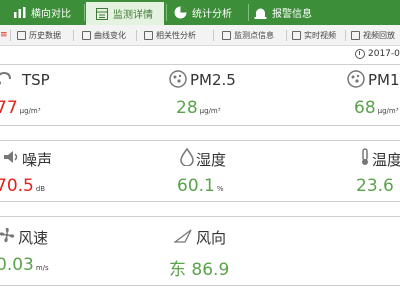 The image size is (400, 300). What do you see at coordinates (133, 15) in the screenshot?
I see `tab-label: 监测详情` at bounding box center [133, 15].